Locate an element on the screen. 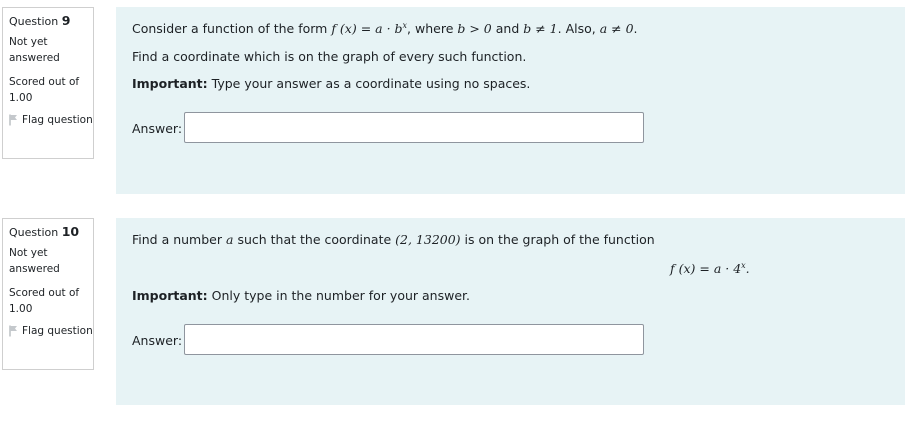 The width and height of the screenshot is (905, 422). question-number: Question 10 is located at coordinates (51, 232).